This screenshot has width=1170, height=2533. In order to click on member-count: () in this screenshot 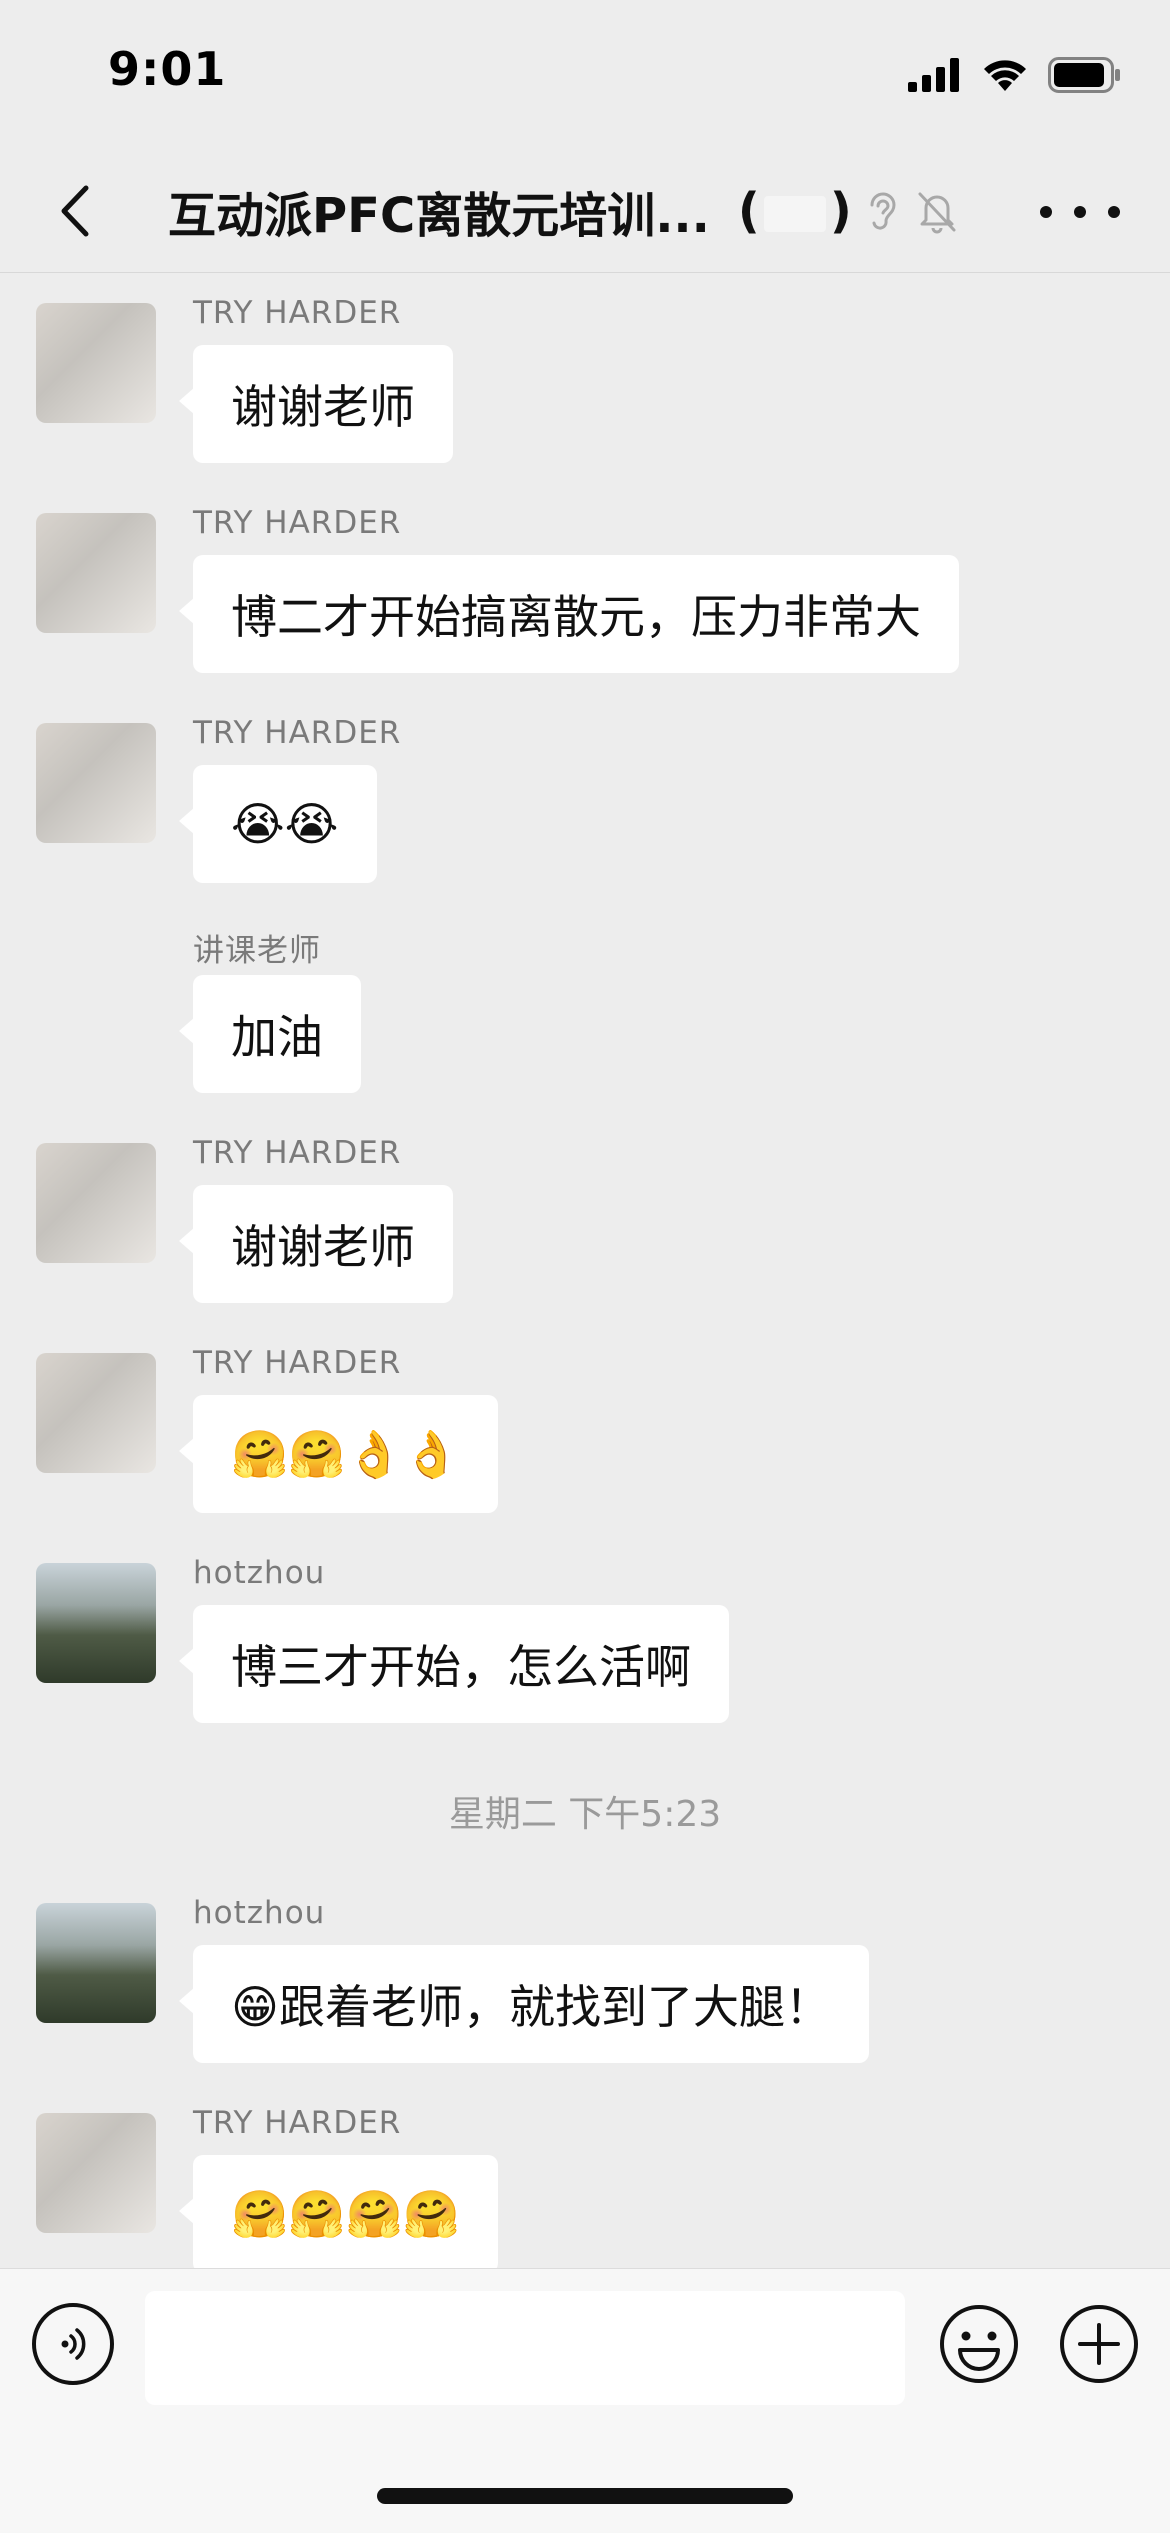, I will do `click(795, 211)`.